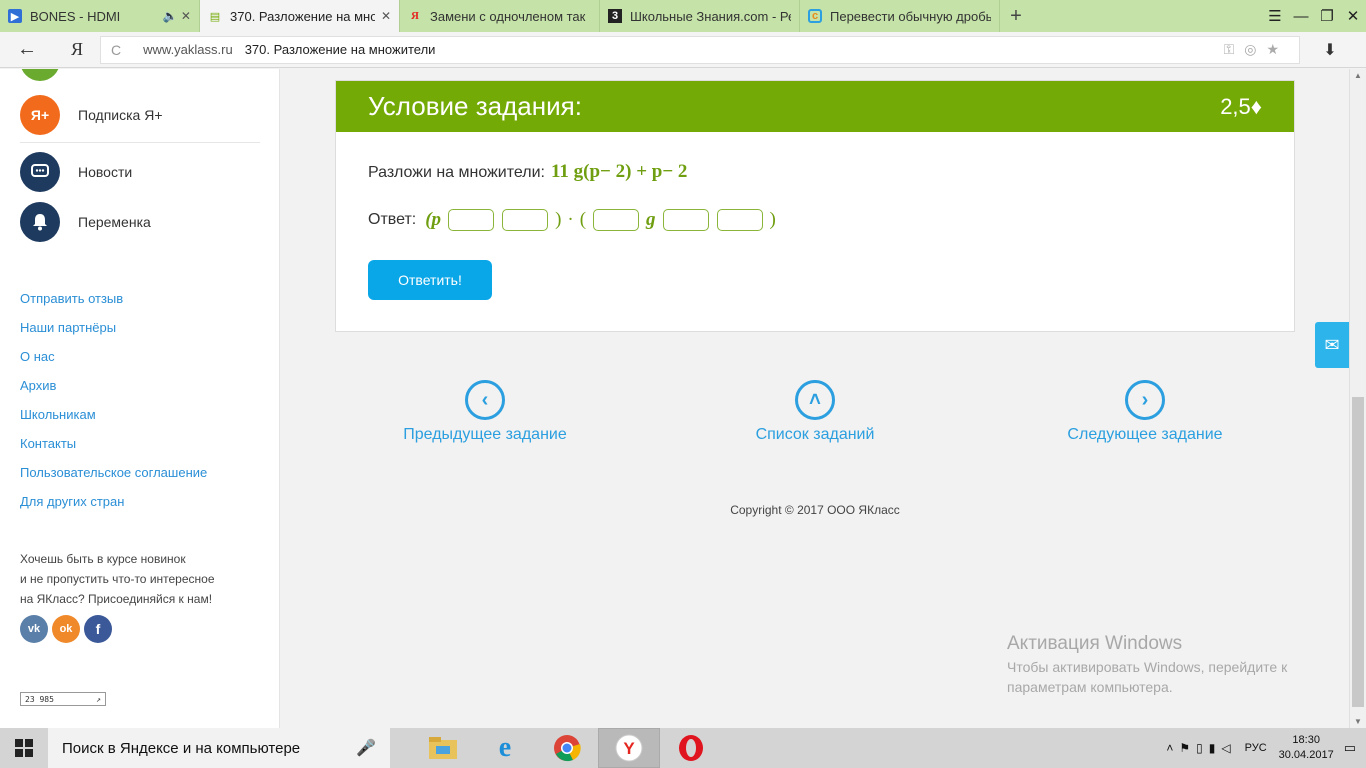 Image resolution: width=1366 pixels, height=768 pixels. I want to click on menu-icon: ☰, so click(1275, 16).